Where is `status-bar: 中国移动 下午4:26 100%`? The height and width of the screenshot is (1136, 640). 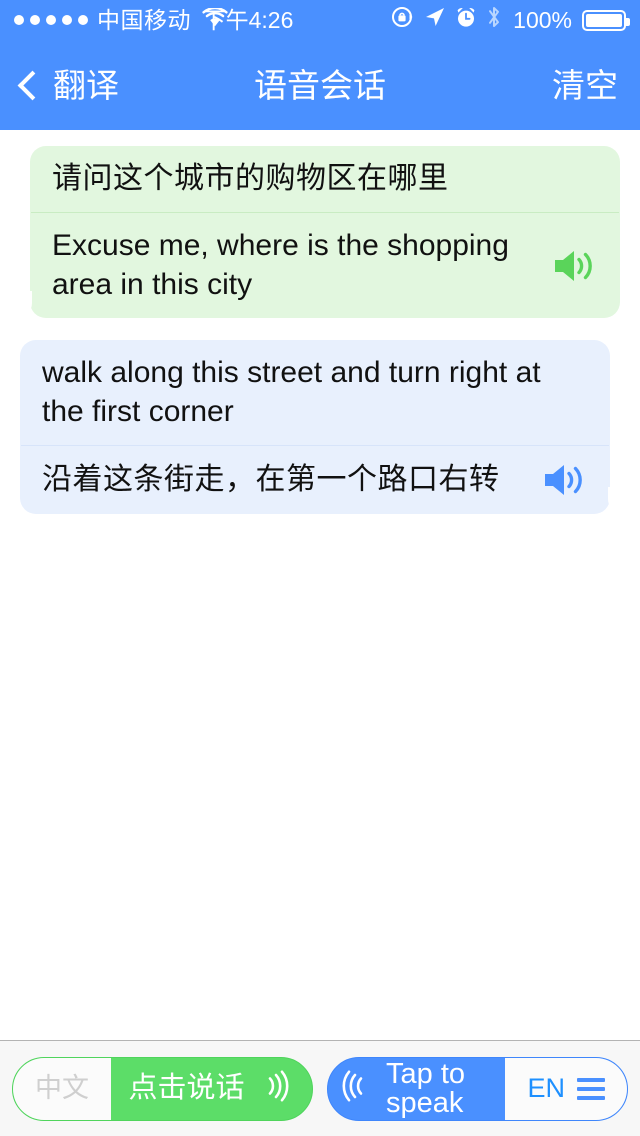 status-bar: 中国移动 下午4:26 100% is located at coordinates (320, 20).